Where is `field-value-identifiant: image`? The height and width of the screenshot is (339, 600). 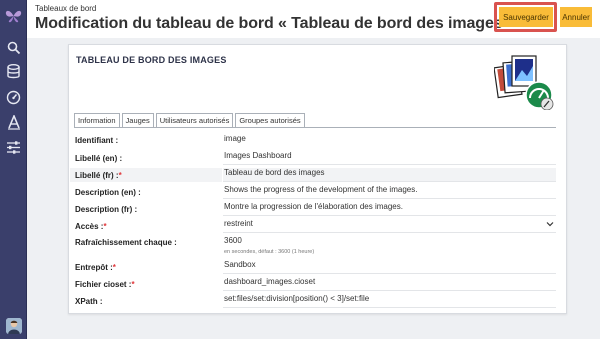 field-value-identifiant: image is located at coordinates (235, 138).